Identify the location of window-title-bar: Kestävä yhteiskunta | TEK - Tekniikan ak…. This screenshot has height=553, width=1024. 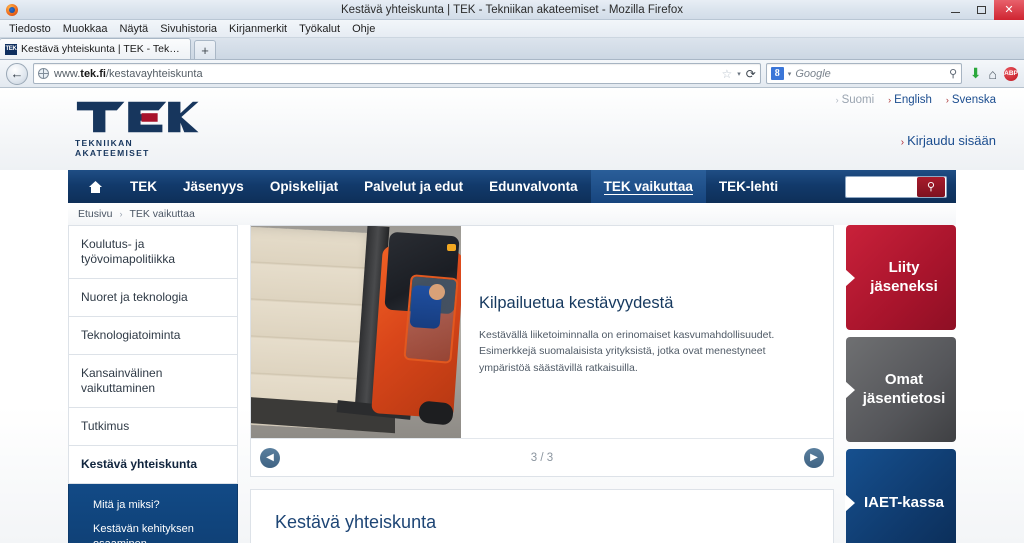
(512, 10).